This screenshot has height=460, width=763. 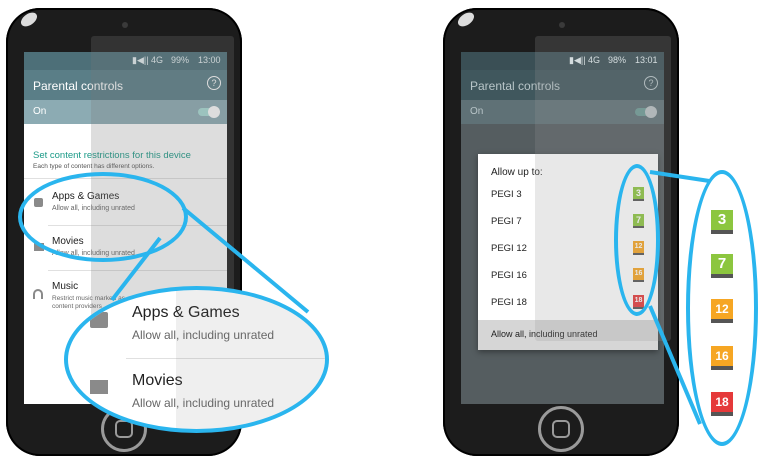 I want to click on pegi-12-icon: 12, so click(x=722, y=311).